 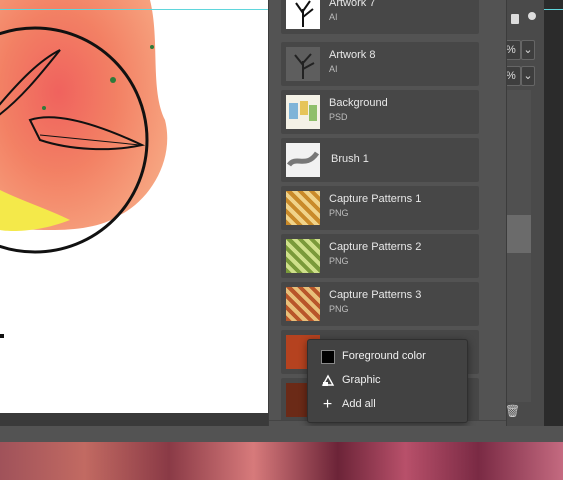 I want to click on item-name: Capture Patterns 1, so click(x=375, y=199).